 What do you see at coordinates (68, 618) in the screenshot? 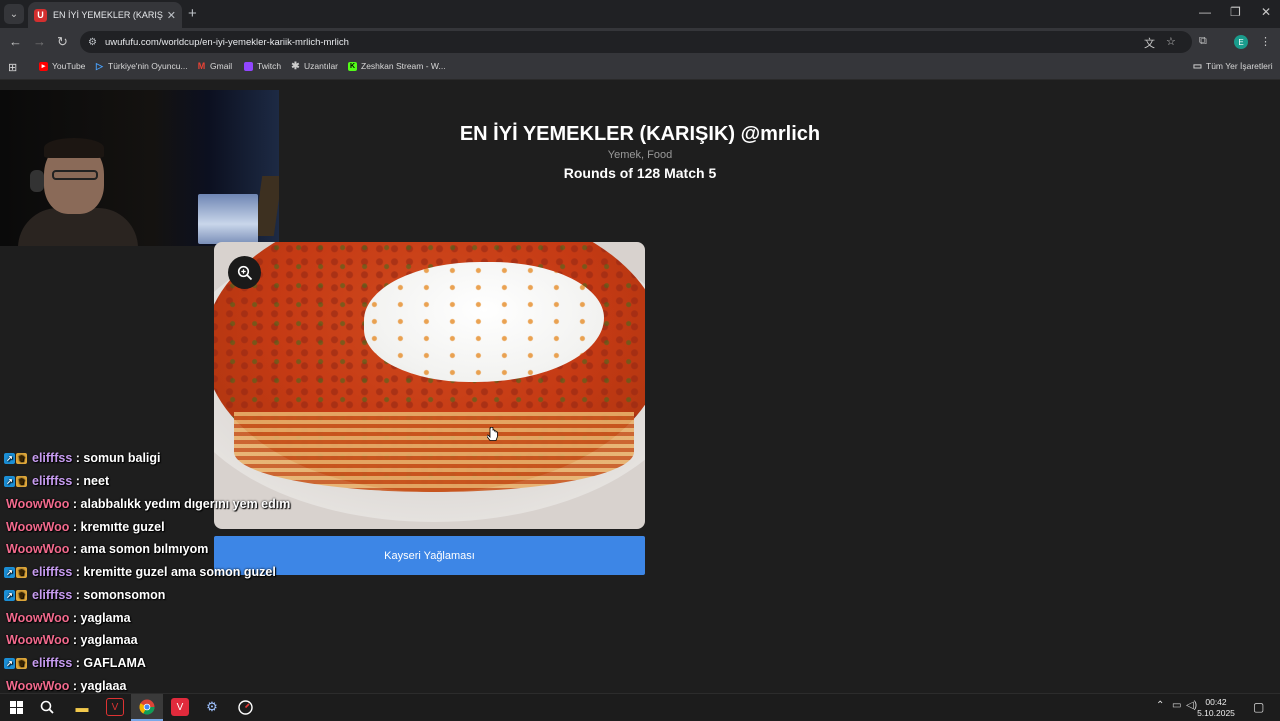
I see `chat-message: WoowWoo : yaglama` at bounding box center [68, 618].